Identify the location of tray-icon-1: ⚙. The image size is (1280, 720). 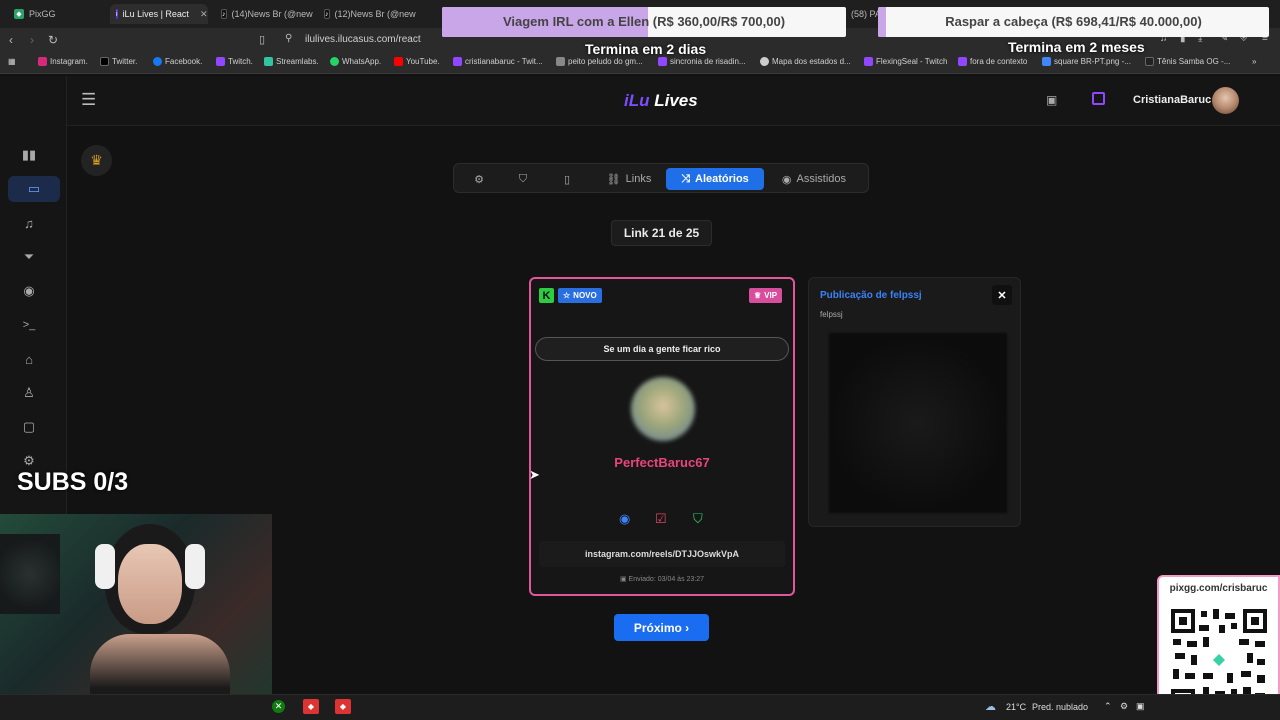
(1124, 706).